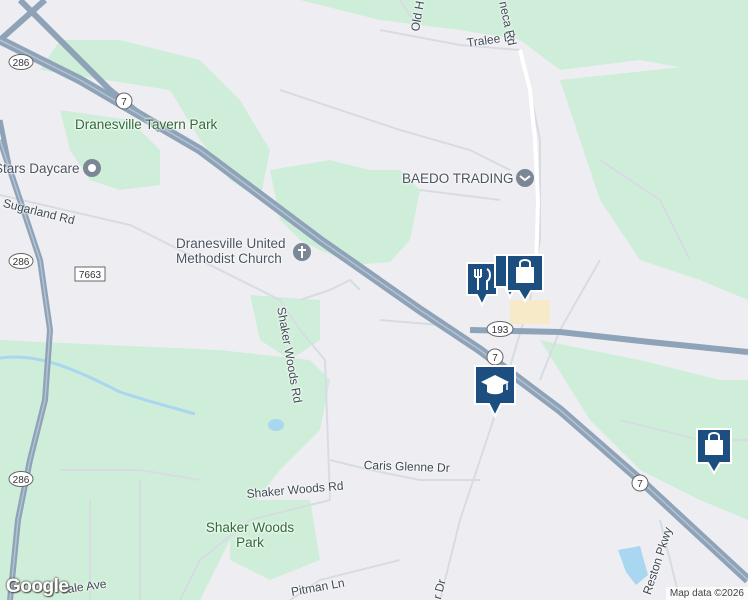  I want to click on route-shield-7-c: 7, so click(640, 483).